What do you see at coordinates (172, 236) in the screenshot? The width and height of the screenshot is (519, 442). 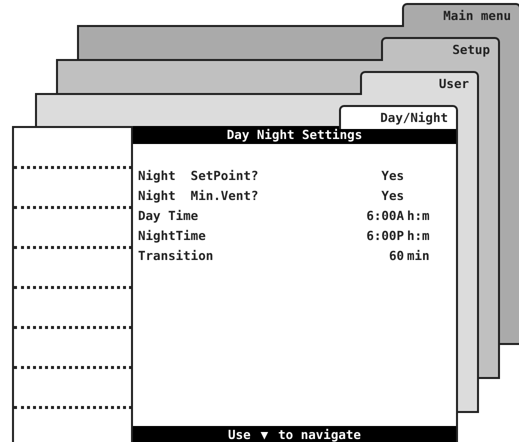 I see `setting-label: NightTime` at bounding box center [172, 236].